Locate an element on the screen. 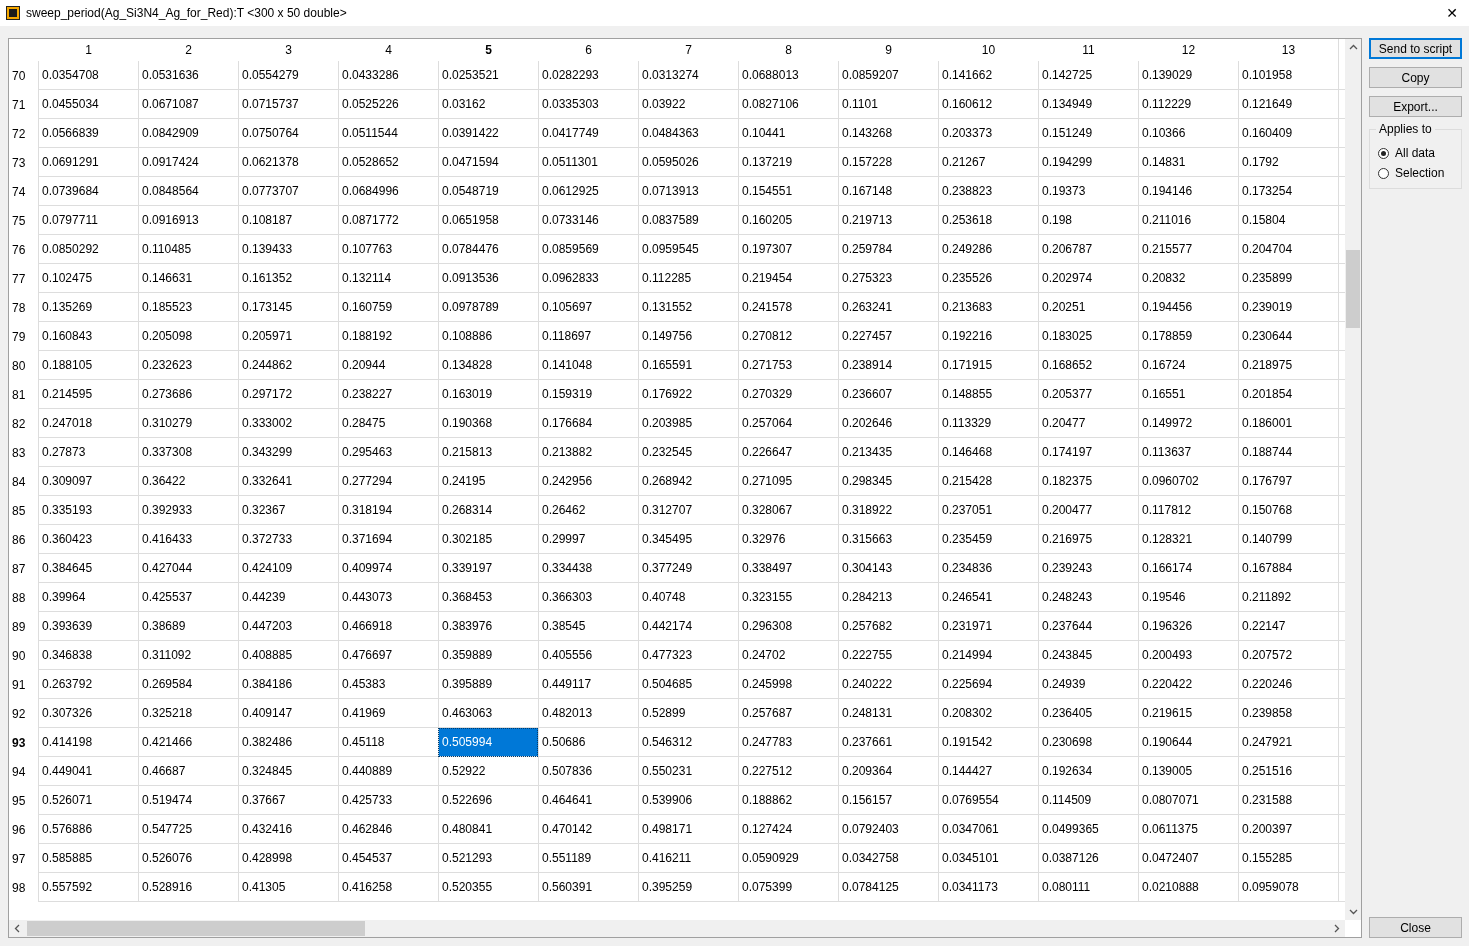 The height and width of the screenshot is (946, 1469). table-cell: 0.332641 is located at coordinates (288, 481).